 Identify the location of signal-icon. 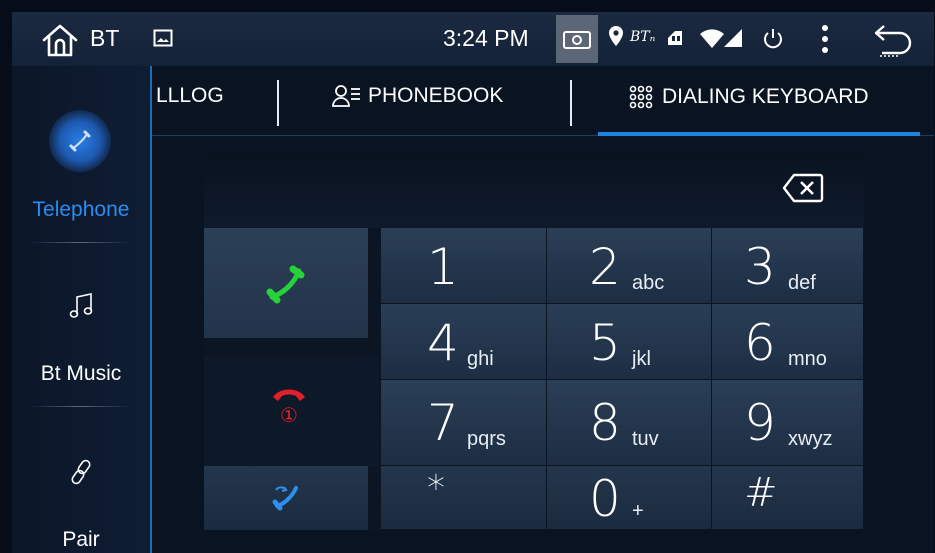
(733, 38).